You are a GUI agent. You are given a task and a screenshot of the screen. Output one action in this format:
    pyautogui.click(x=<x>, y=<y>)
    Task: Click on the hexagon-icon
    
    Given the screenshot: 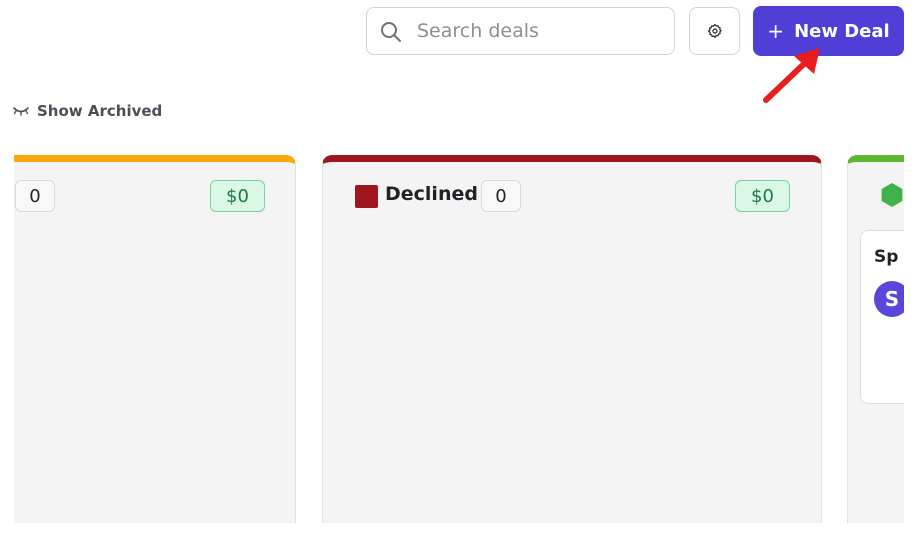 What is the action you would take?
    pyautogui.click(x=892, y=195)
    